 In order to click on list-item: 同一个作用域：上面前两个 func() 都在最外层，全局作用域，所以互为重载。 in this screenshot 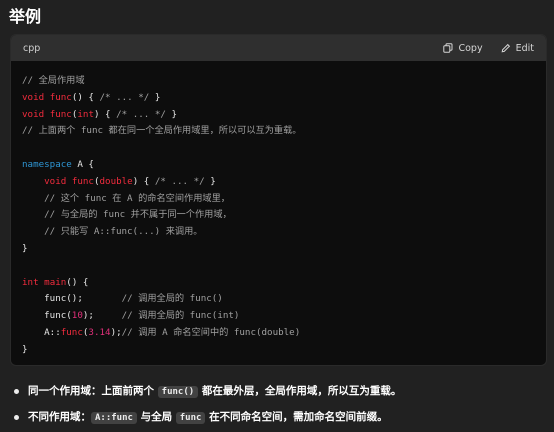, I will do `click(280, 394)`.